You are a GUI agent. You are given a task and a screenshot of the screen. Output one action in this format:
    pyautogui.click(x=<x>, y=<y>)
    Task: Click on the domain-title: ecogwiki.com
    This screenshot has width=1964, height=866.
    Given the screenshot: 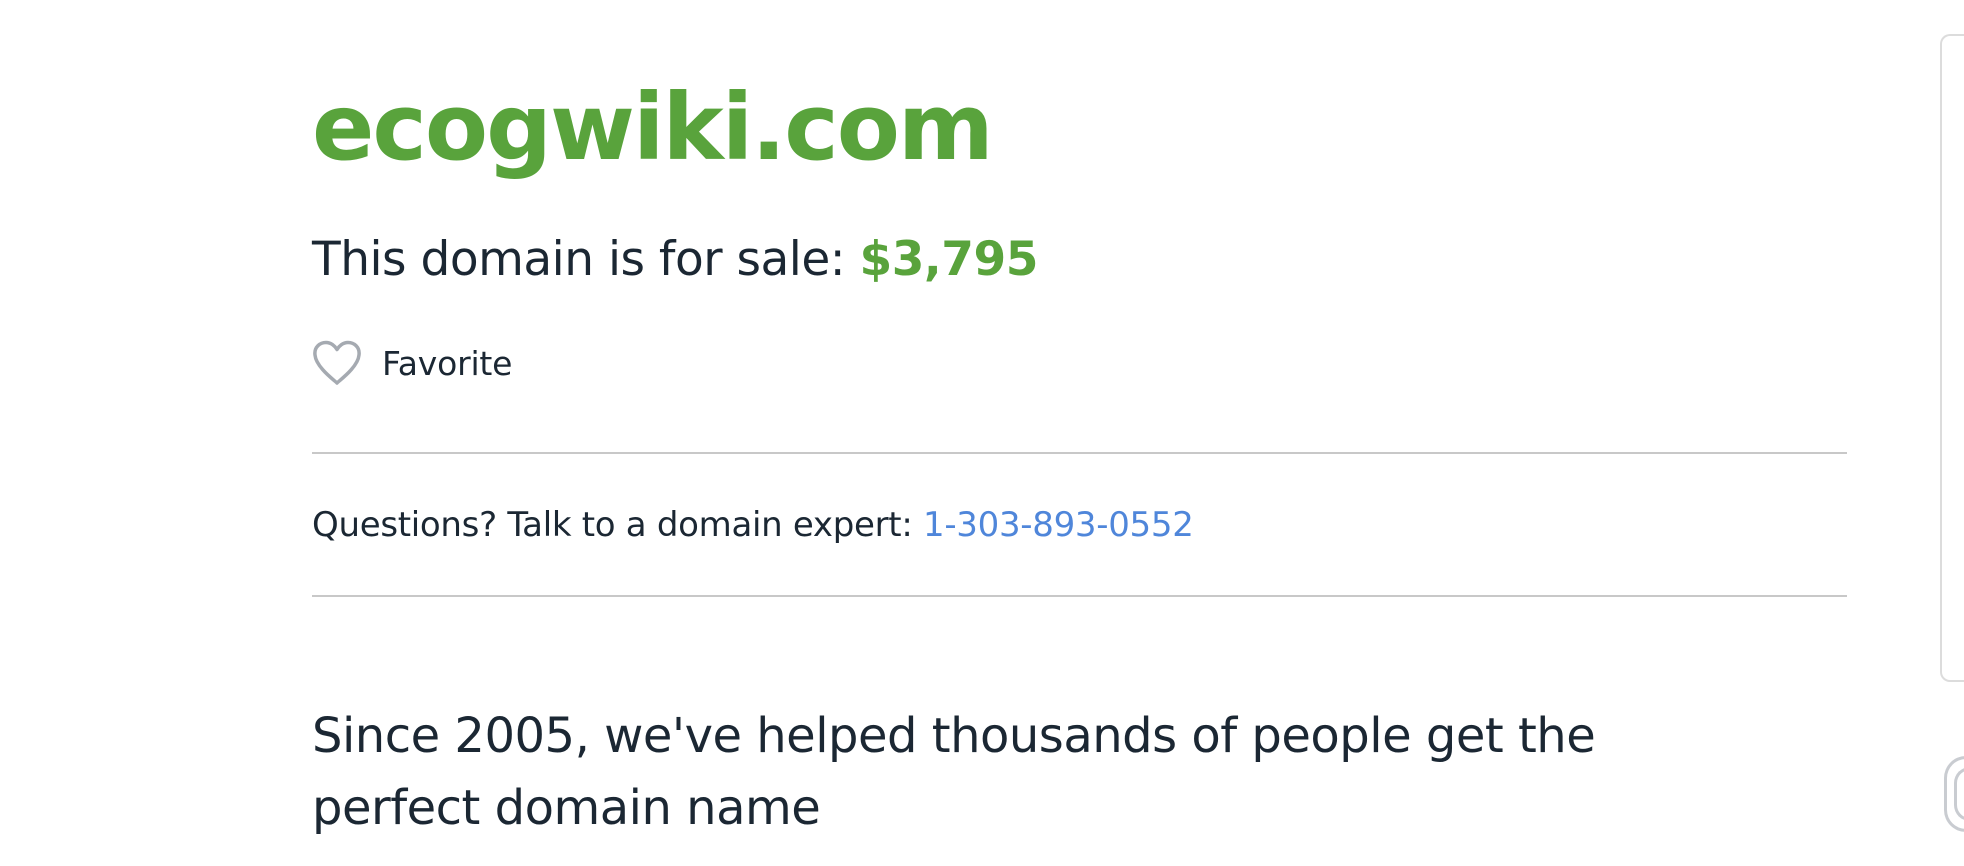 What is the action you would take?
    pyautogui.click(x=653, y=127)
    